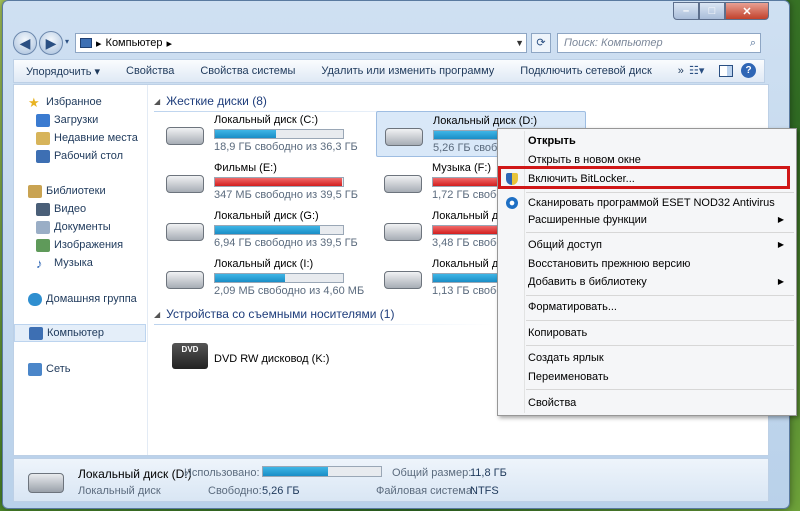 The height and width of the screenshot is (511, 800). I want to click on menu-item-add-to-library: Добавить в библиотеку ▶, so click(647, 282).